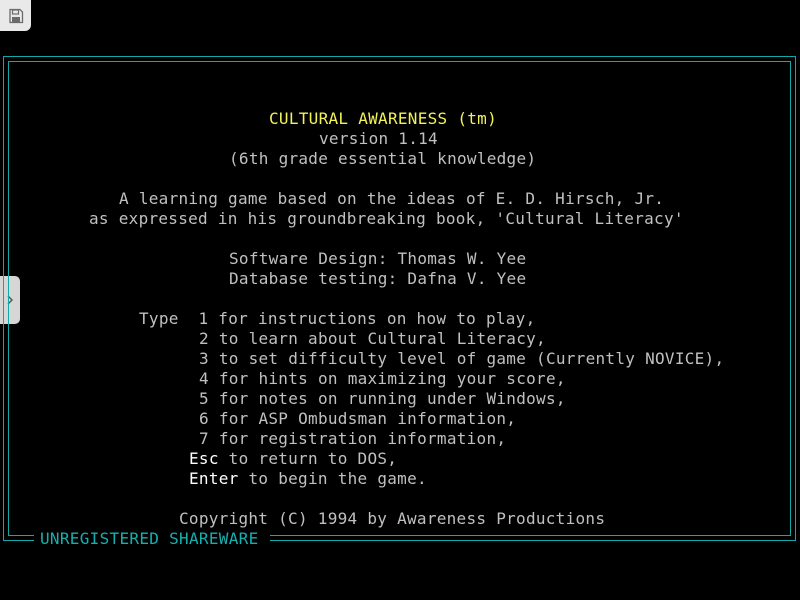 The height and width of the screenshot is (600, 800). Describe the element at coordinates (382, 379) in the screenshot. I see `menu-option-4: 4 for hints on maximizing your score,` at that location.